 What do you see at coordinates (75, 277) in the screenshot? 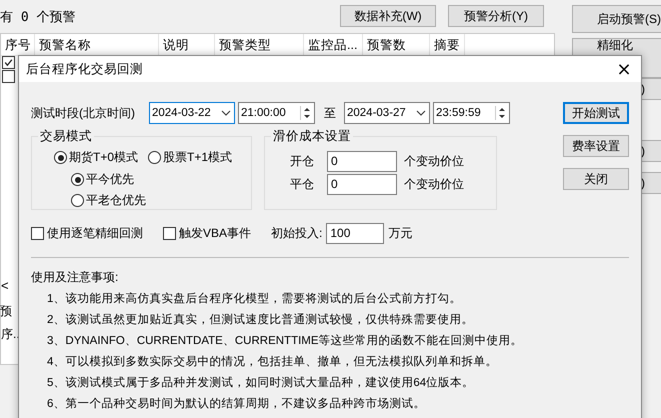
I see `notes-title: 使用及注意事项:` at bounding box center [75, 277].